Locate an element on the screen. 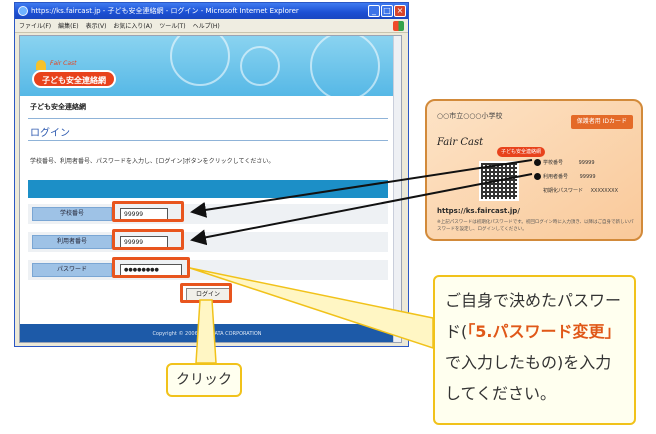  menu-tools: ツール(T) is located at coordinates (172, 25).